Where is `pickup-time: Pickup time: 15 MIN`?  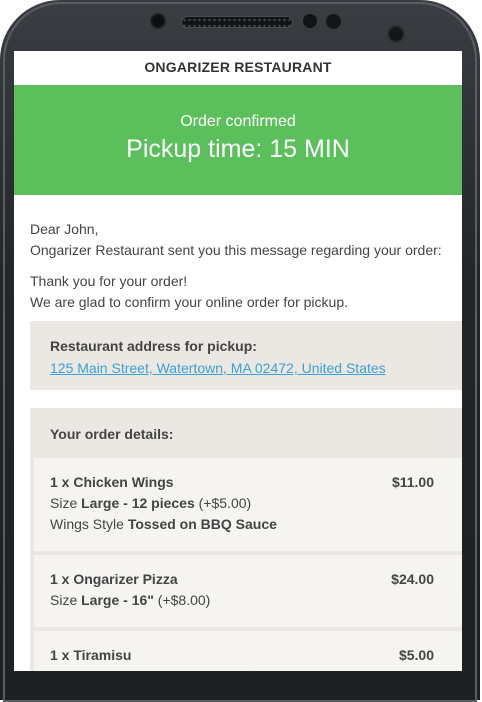
pickup-time: Pickup time: 15 MIN is located at coordinates (238, 149).